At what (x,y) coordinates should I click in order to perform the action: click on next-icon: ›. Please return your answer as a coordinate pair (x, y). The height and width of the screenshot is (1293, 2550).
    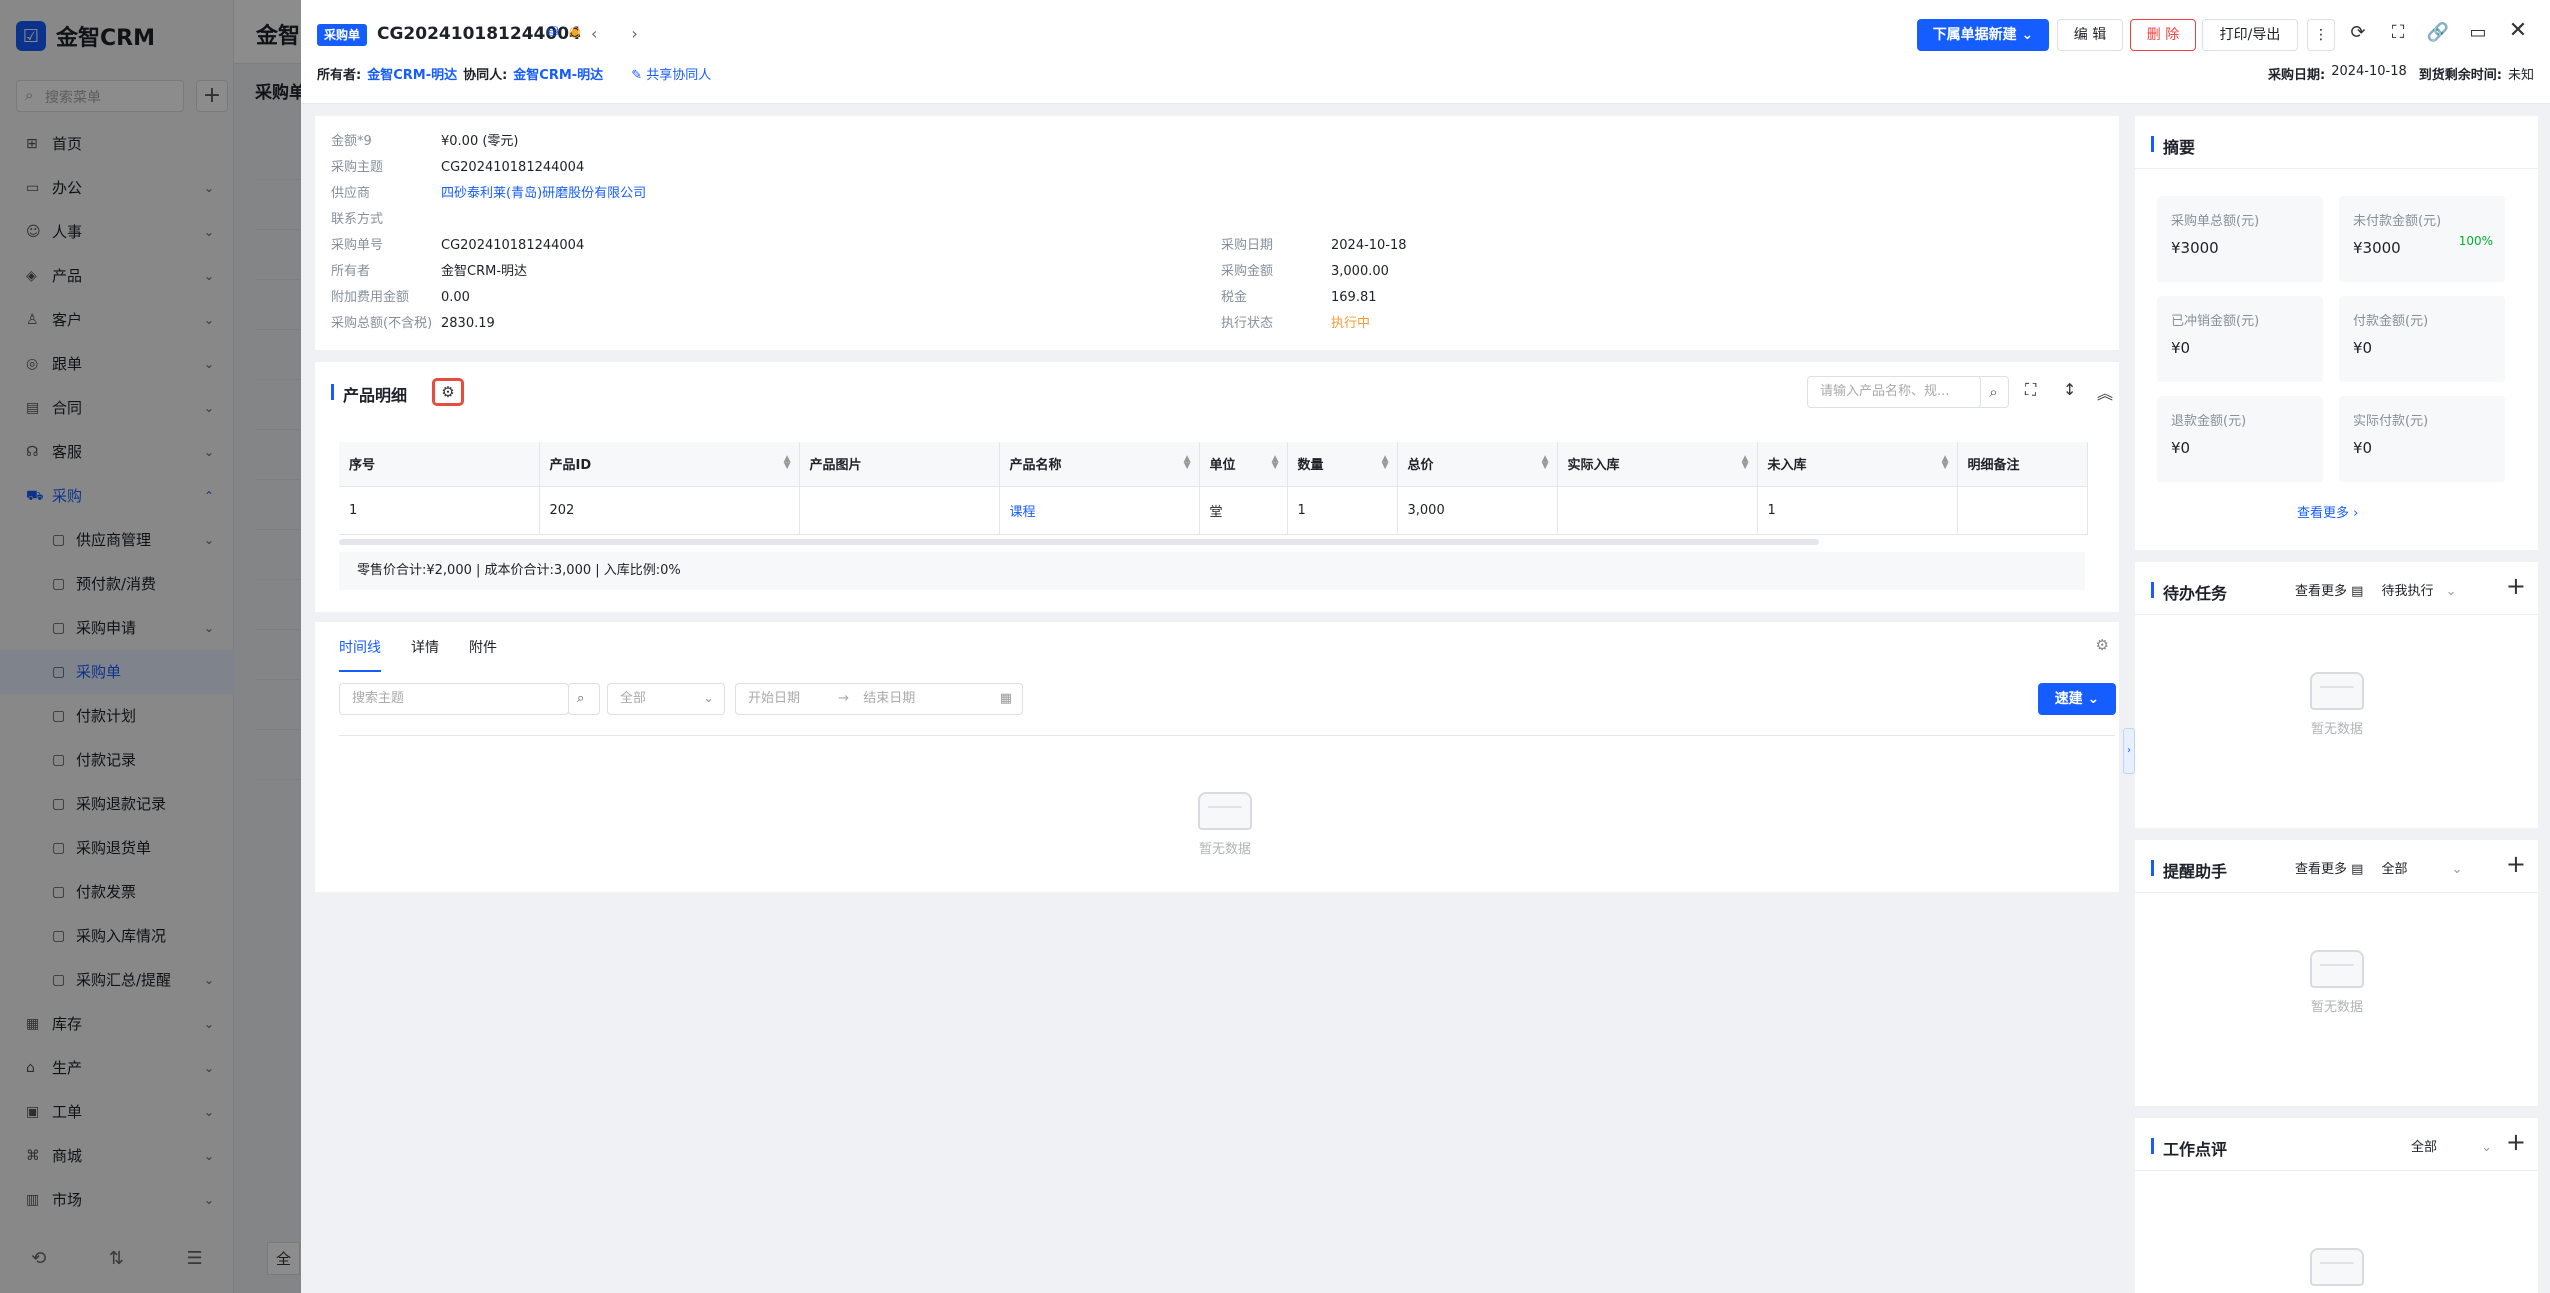
    Looking at the image, I should click on (634, 33).